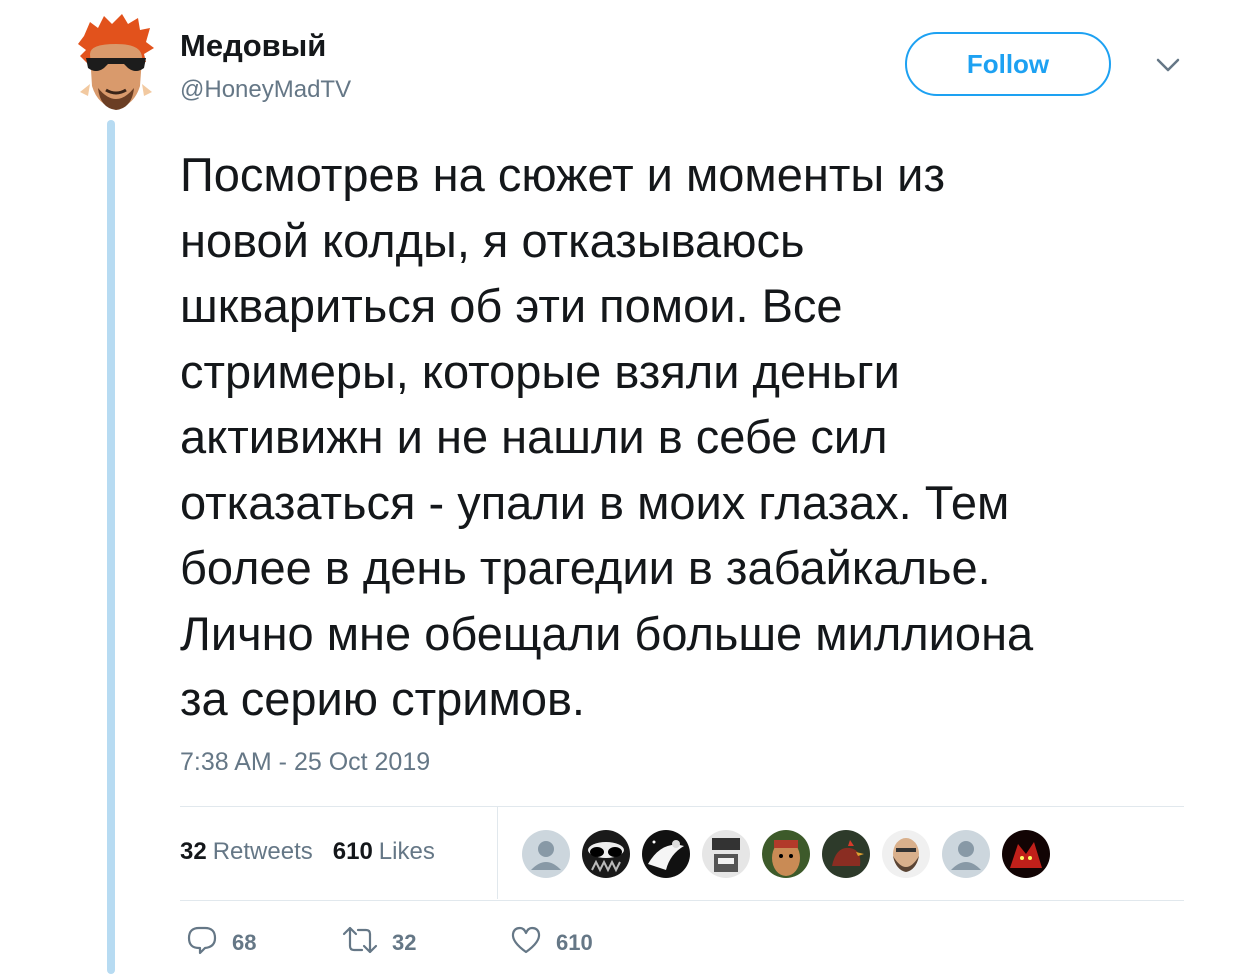 This screenshot has width=1250, height=974. Describe the element at coordinates (116, 64) in the screenshot. I see `author-avatar` at that location.